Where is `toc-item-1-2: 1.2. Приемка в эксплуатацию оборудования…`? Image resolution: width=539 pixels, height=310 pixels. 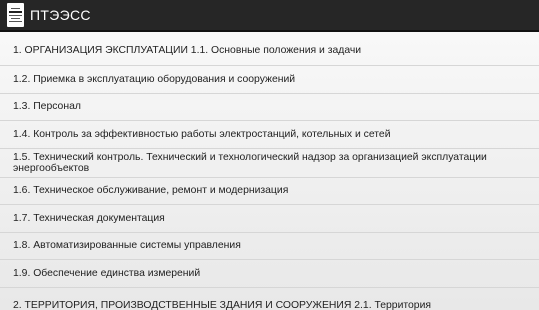 toc-item-1-2: 1.2. Приемка в эксплуатацию оборудования… is located at coordinates (269, 80).